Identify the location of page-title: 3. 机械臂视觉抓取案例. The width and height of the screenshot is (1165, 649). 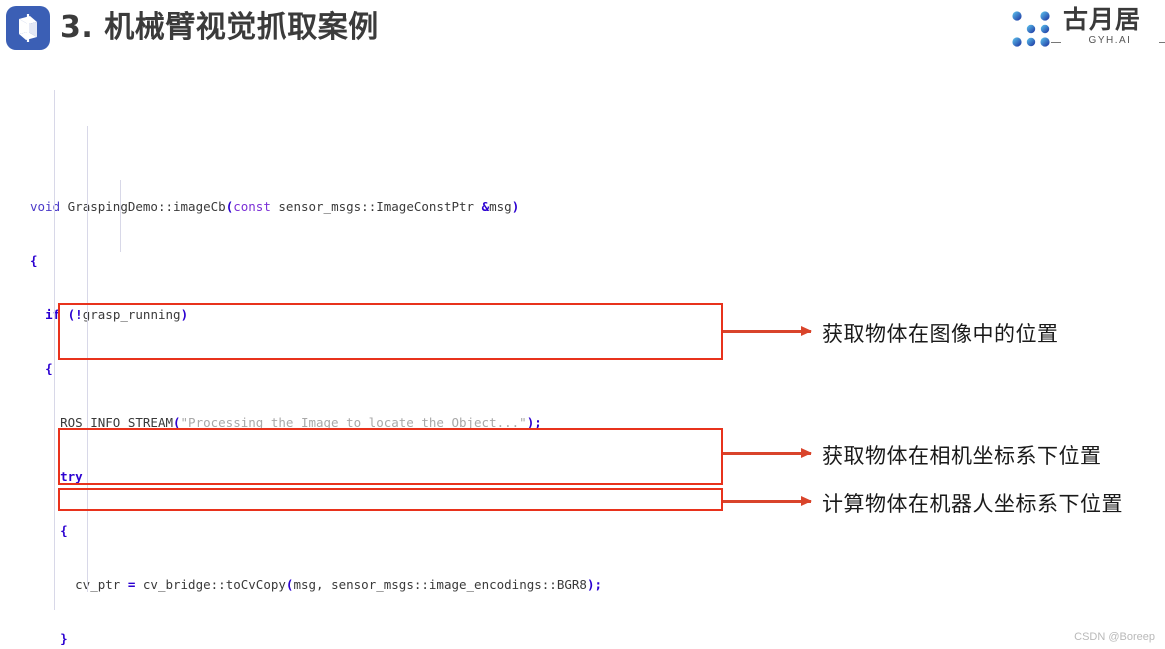
(219, 27).